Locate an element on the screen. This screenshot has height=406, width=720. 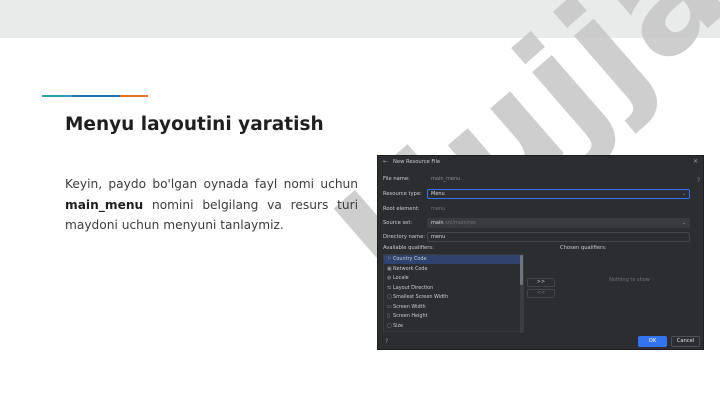
list-item-label: Locale is located at coordinates (401, 278).